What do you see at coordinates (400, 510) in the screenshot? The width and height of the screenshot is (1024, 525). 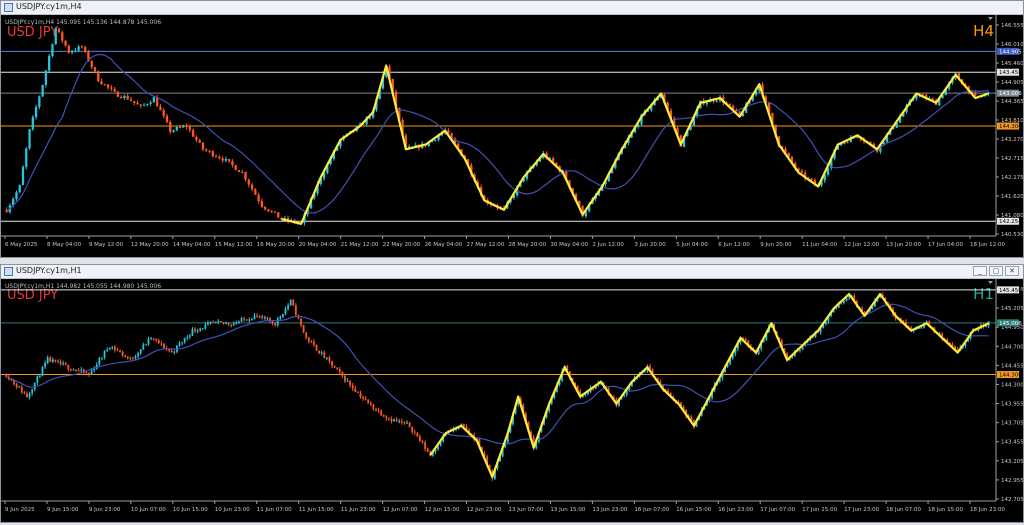 I see `time-tick-label: 12 Jun 07:00` at bounding box center [400, 510].